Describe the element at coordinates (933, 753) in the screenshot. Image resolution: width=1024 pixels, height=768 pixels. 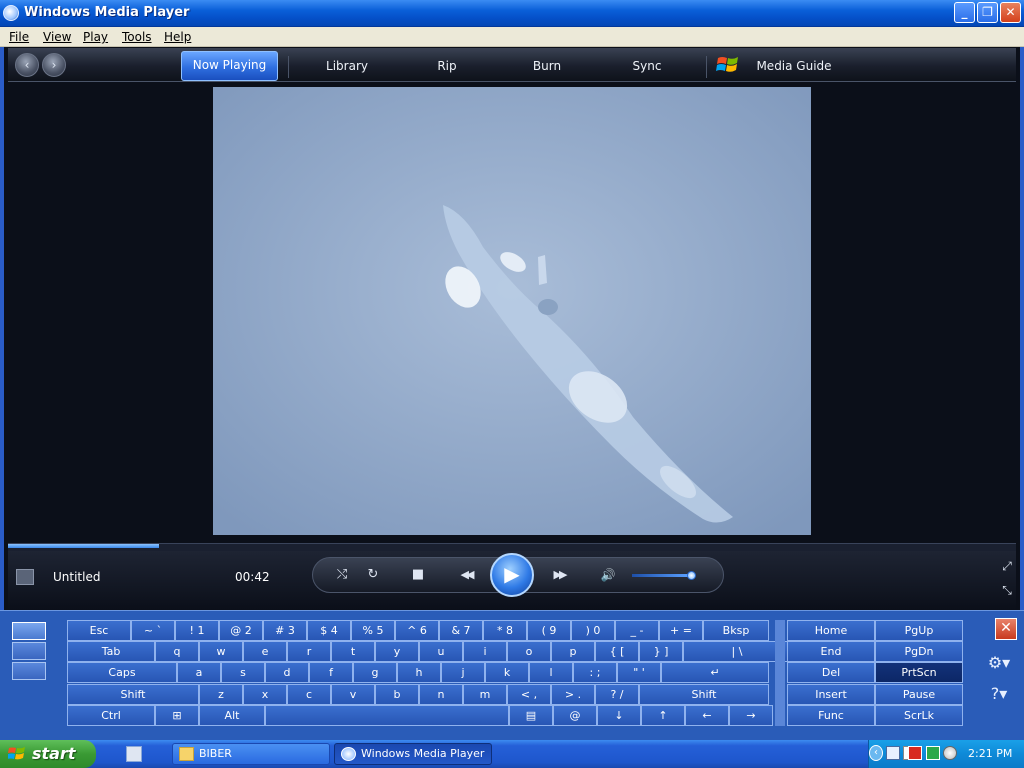
I see `security-icon` at that location.